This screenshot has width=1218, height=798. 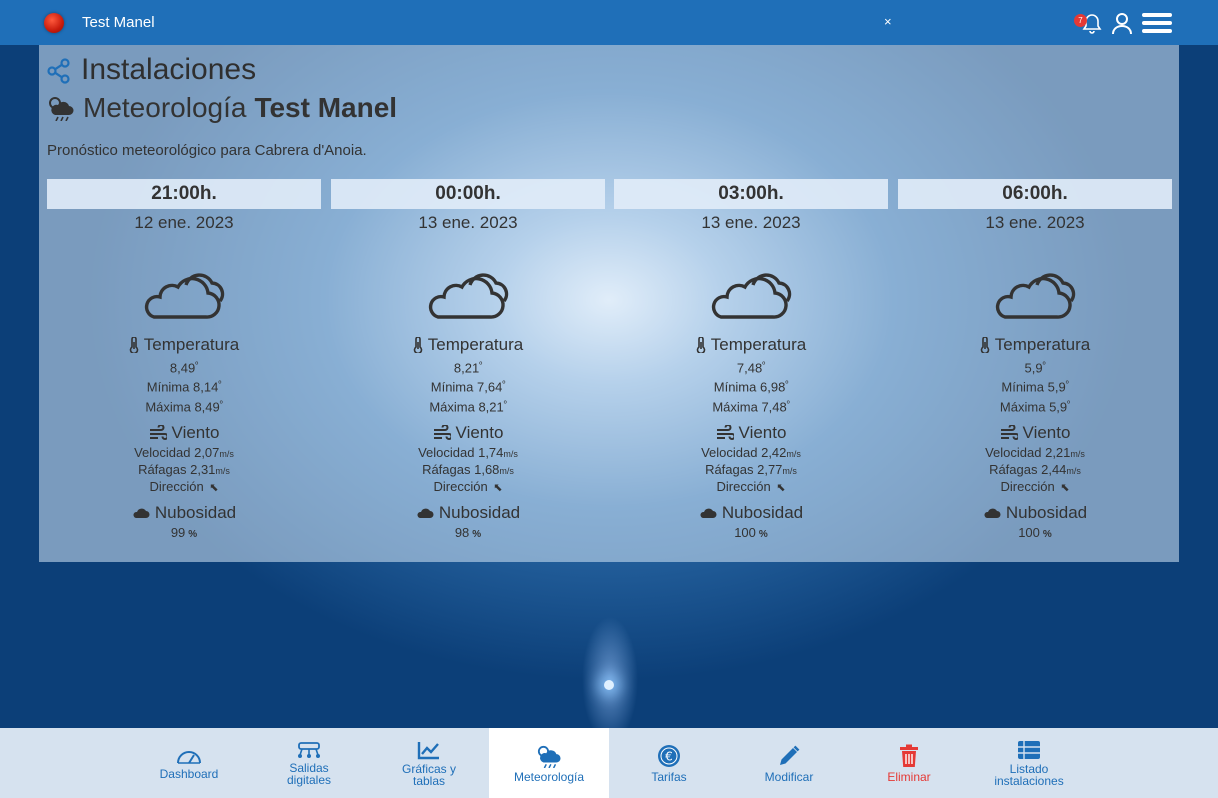 I want to click on nav-digital-outputs-label-2: digitales, so click(x=309, y=779).